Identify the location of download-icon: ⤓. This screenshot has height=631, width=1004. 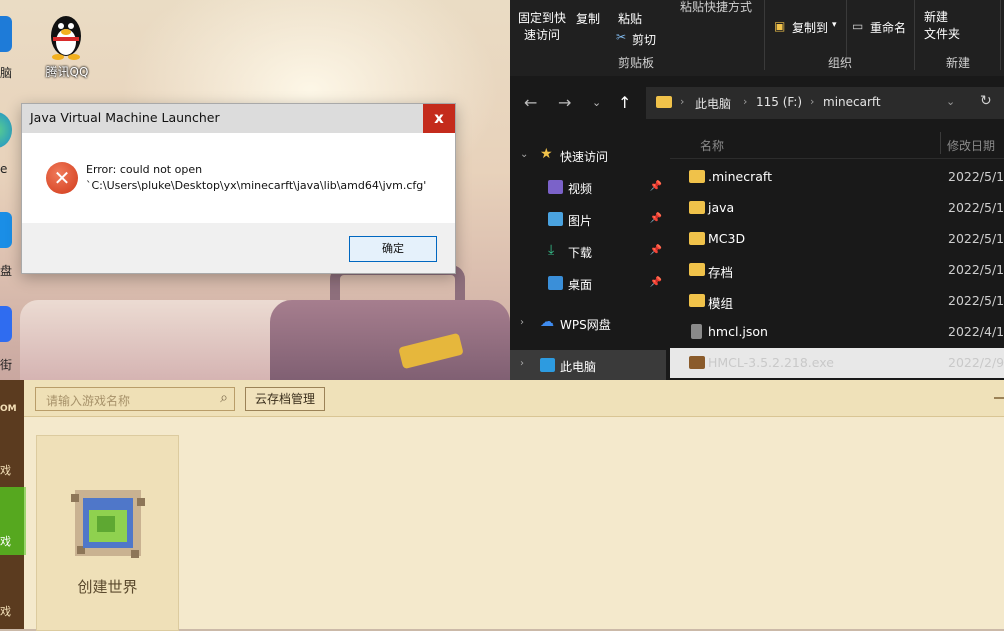
(551, 250).